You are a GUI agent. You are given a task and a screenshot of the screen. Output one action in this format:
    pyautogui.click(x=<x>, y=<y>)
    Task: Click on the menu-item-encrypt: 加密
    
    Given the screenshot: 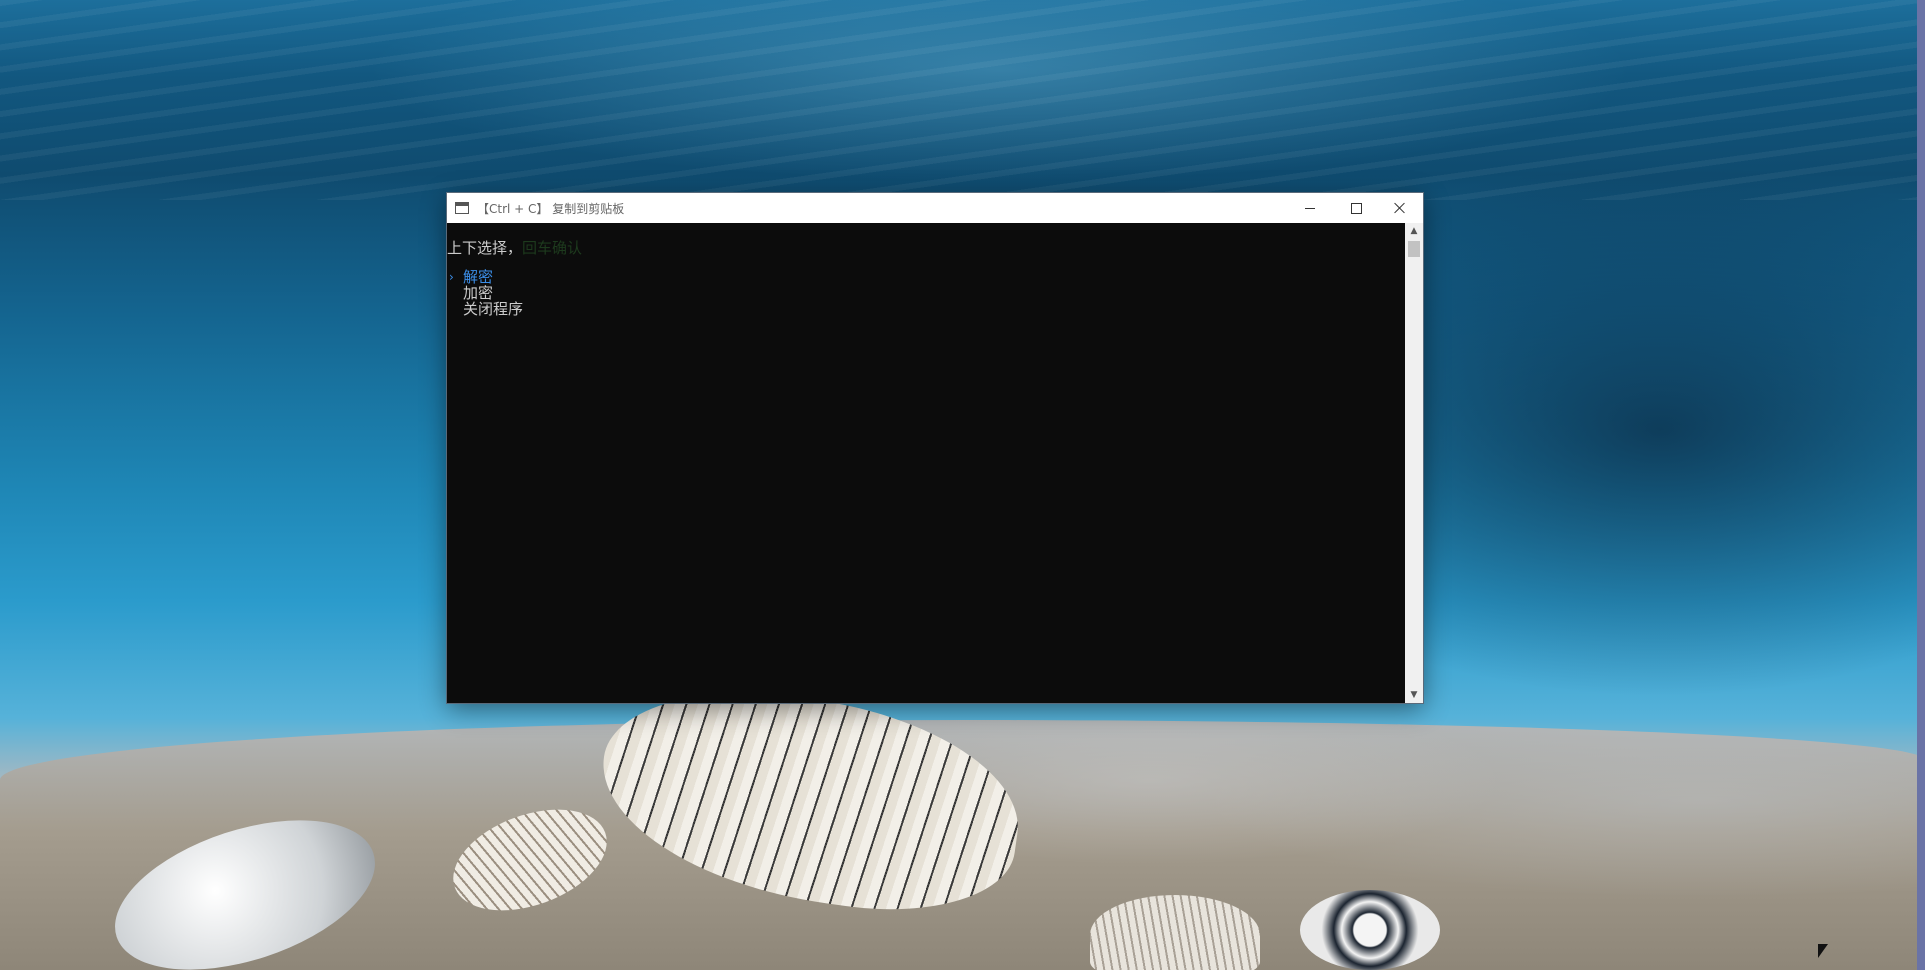 What is the action you would take?
    pyautogui.click(x=485, y=293)
    